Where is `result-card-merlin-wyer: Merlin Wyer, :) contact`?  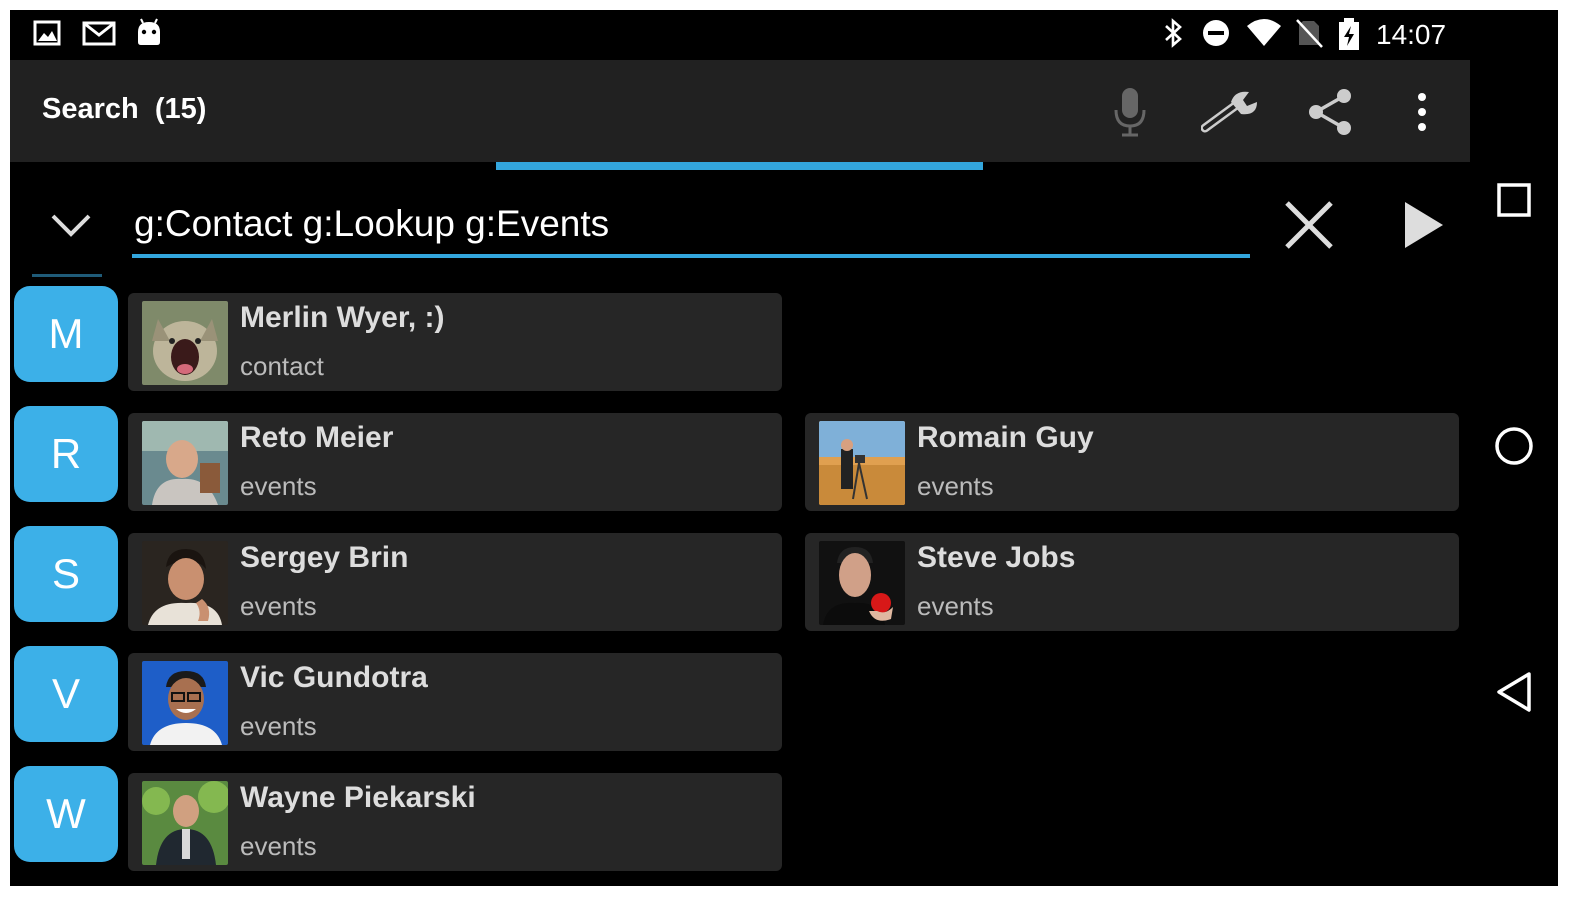
result-card-merlin-wyer: Merlin Wyer, :) contact is located at coordinates (455, 342).